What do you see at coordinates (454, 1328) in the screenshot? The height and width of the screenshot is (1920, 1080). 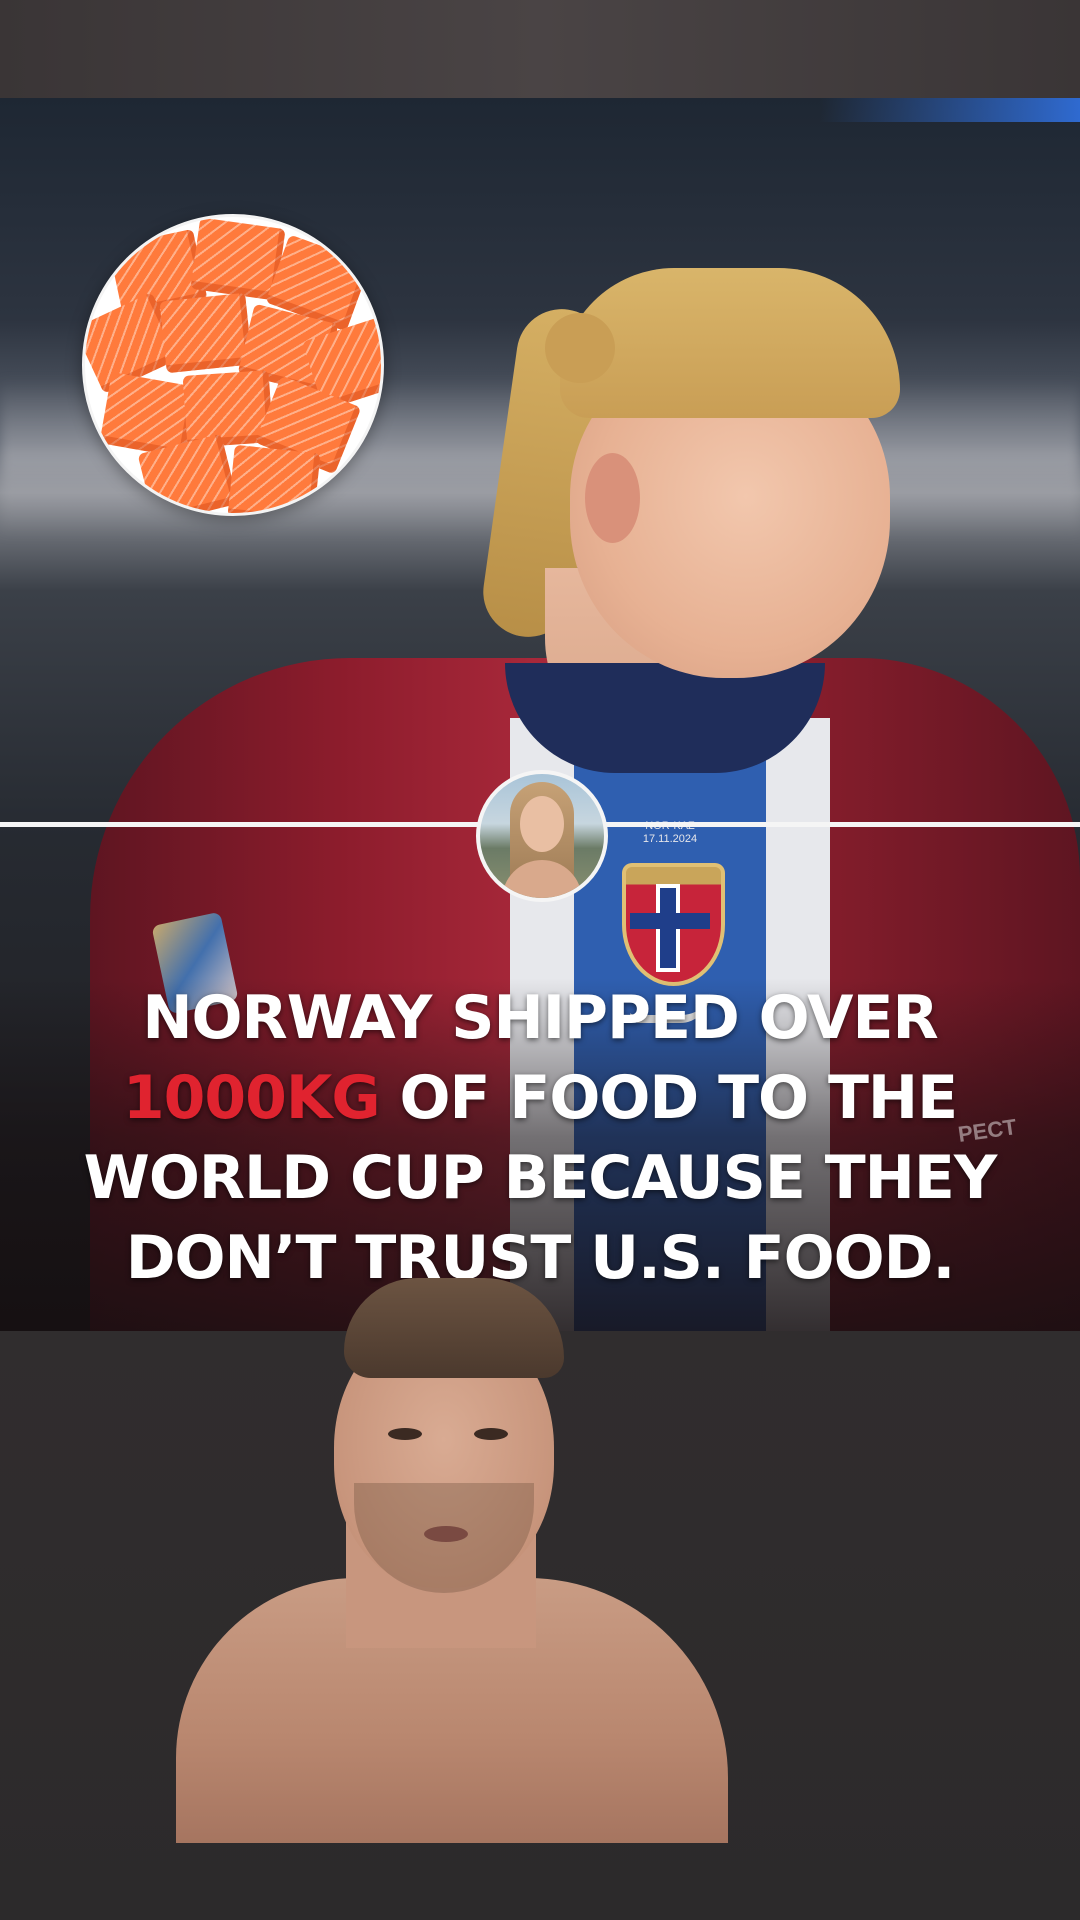 I see `presenter-hair` at bounding box center [454, 1328].